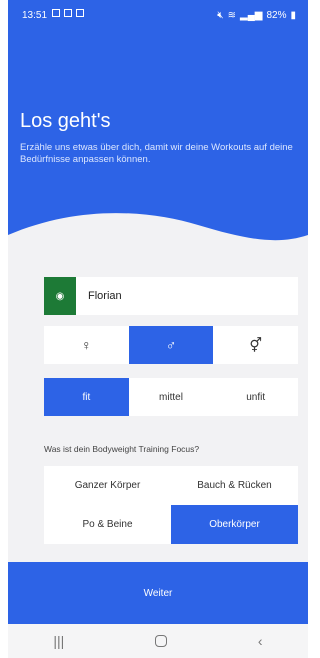 The width and height of the screenshot is (320, 658). What do you see at coordinates (255, 397) in the screenshot?
I see `fitness-option-unfit: unfit` at bounding box center [255, 397].